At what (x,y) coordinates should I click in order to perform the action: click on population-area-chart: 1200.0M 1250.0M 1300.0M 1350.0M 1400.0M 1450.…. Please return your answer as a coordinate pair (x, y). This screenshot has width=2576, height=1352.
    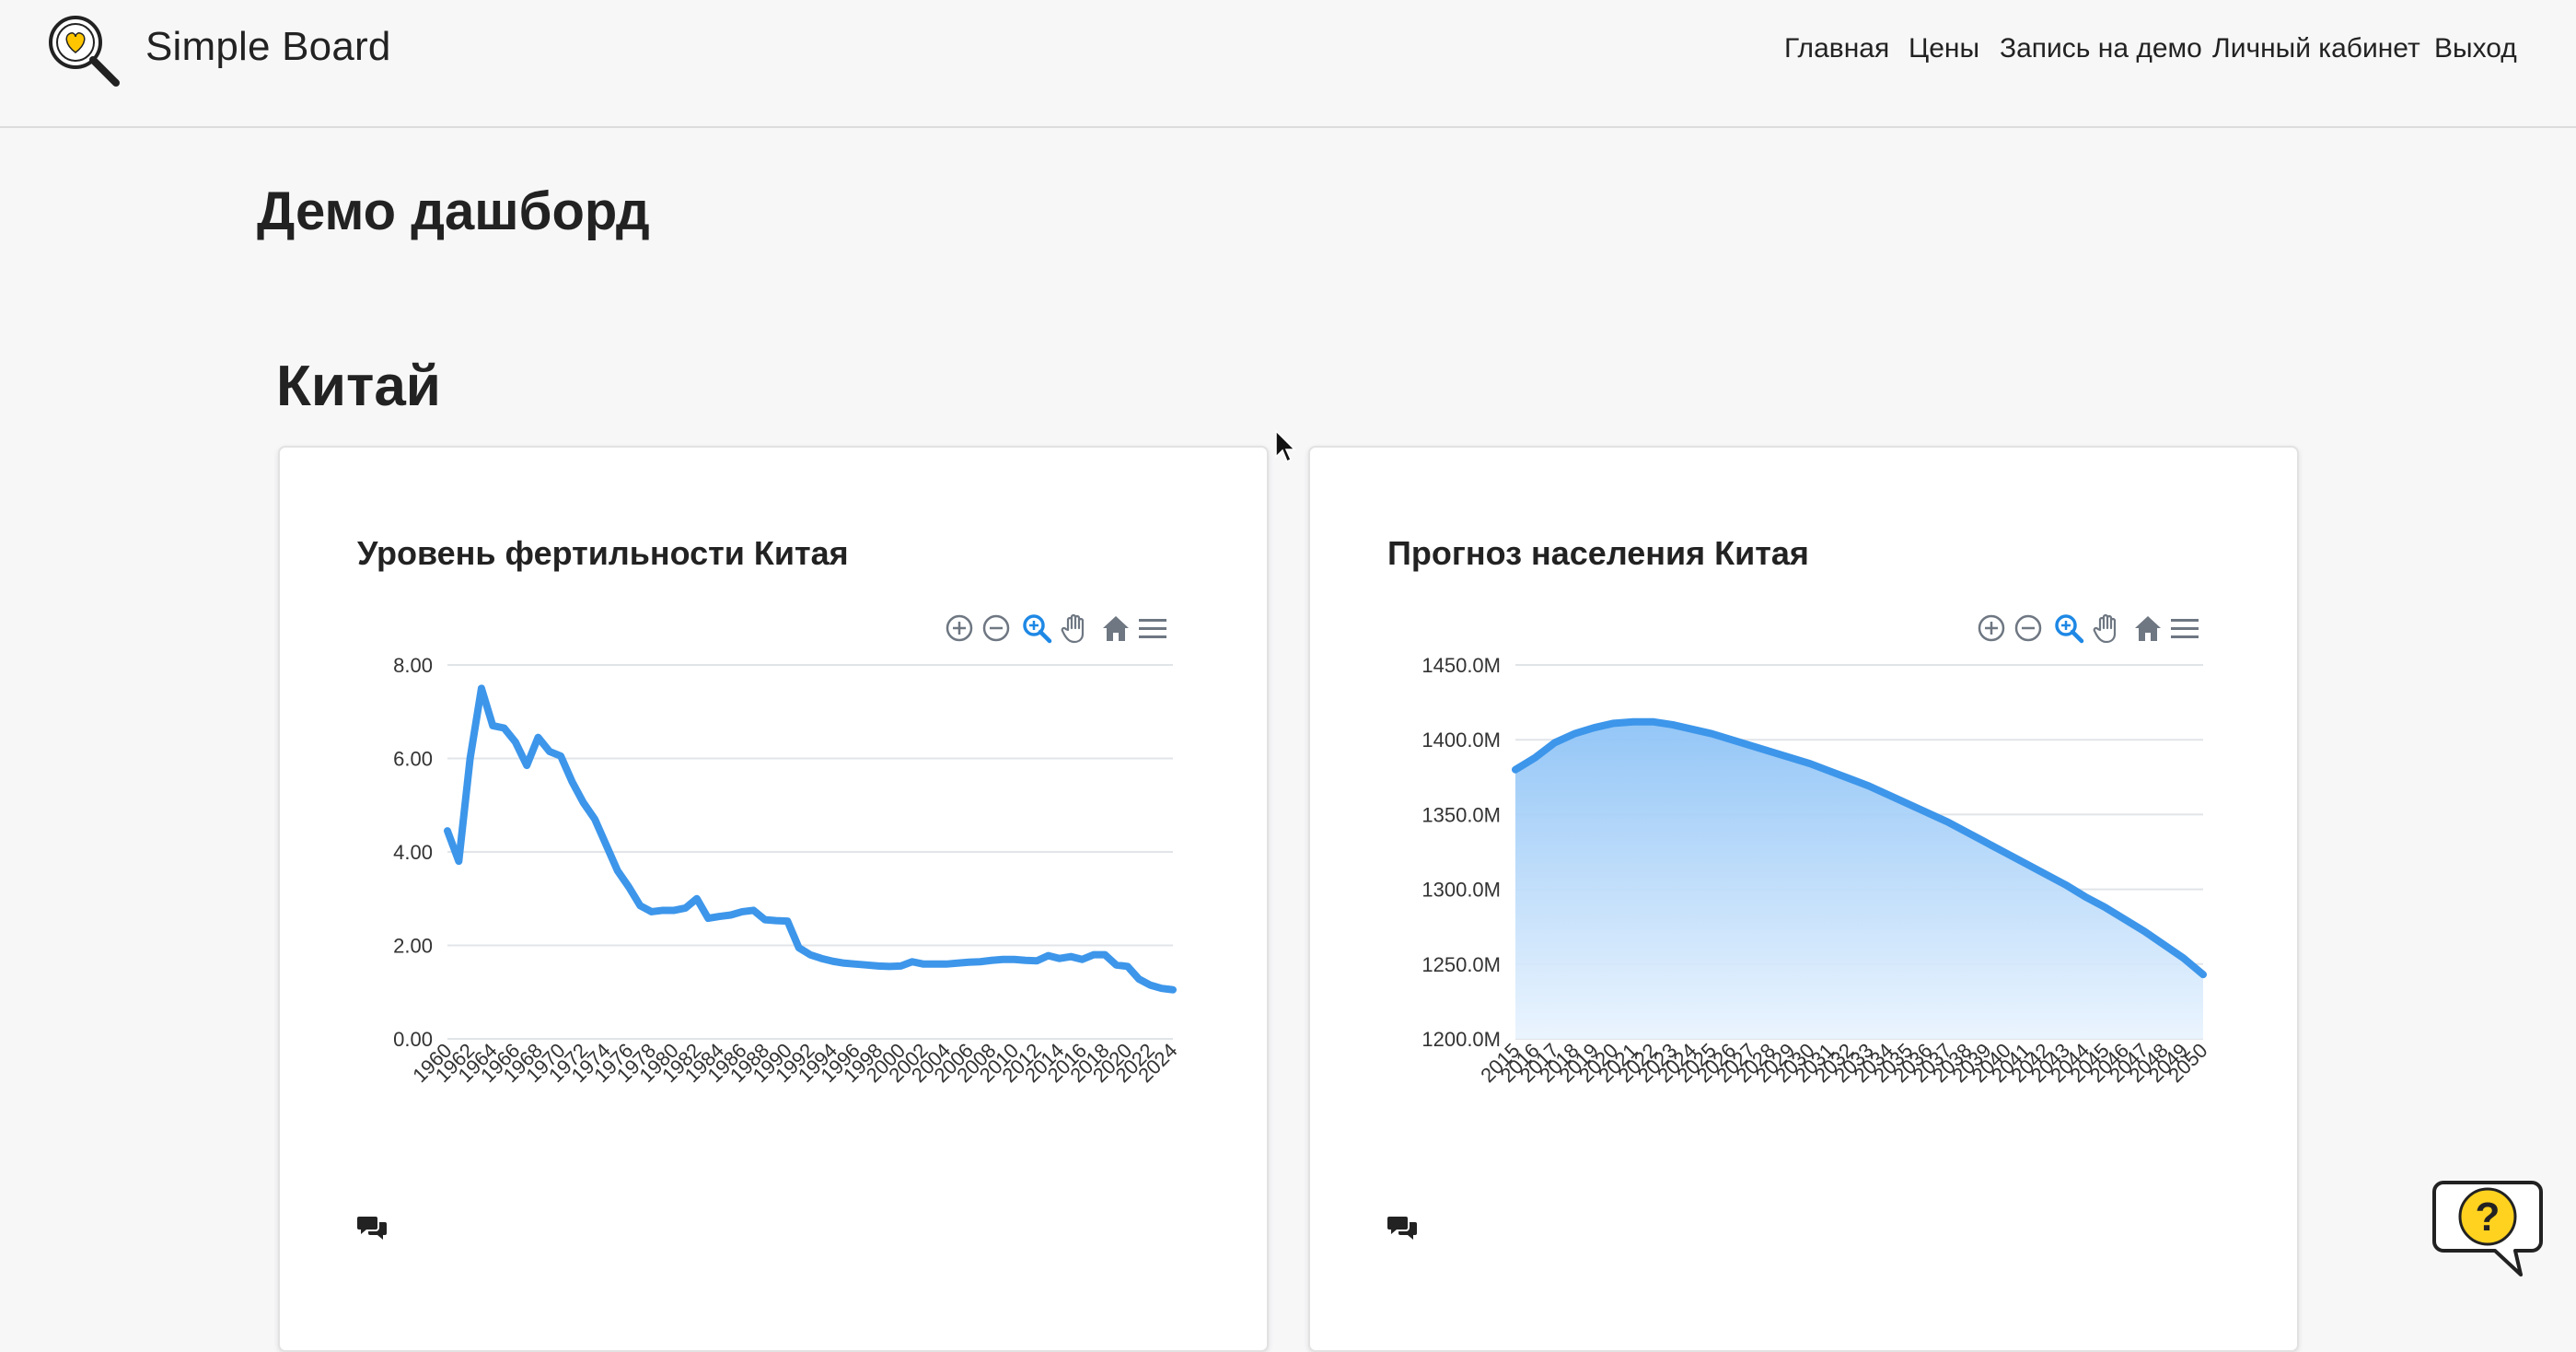
    Looking at the image, I should click on (1816, 871).